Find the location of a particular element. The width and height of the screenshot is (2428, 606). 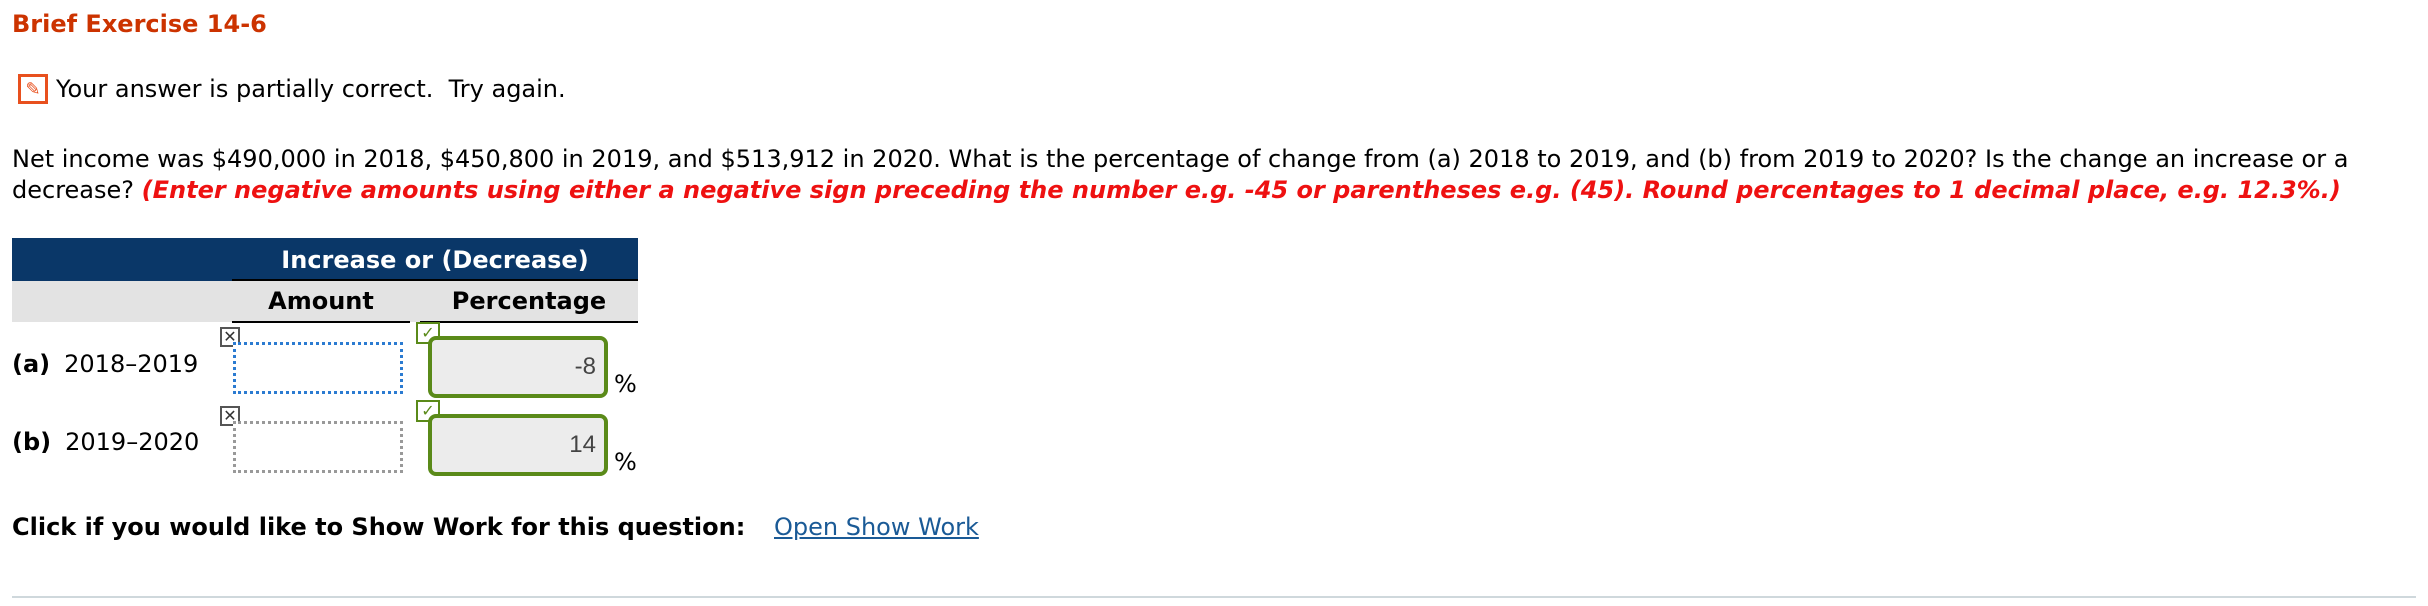

pencil-icon: ✎ is located at coordinates (33, 89).